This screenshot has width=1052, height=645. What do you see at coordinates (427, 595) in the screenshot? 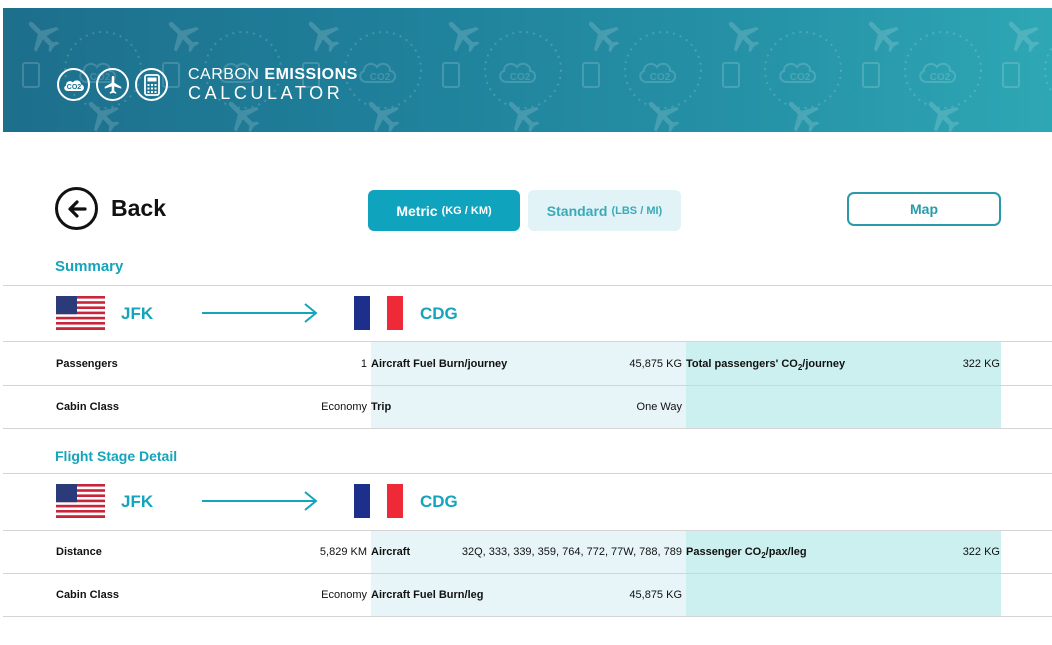
I see `fuel-burn-leg-label: Aircraft Fuel Burn/leg` at bounding box center [427, 595].